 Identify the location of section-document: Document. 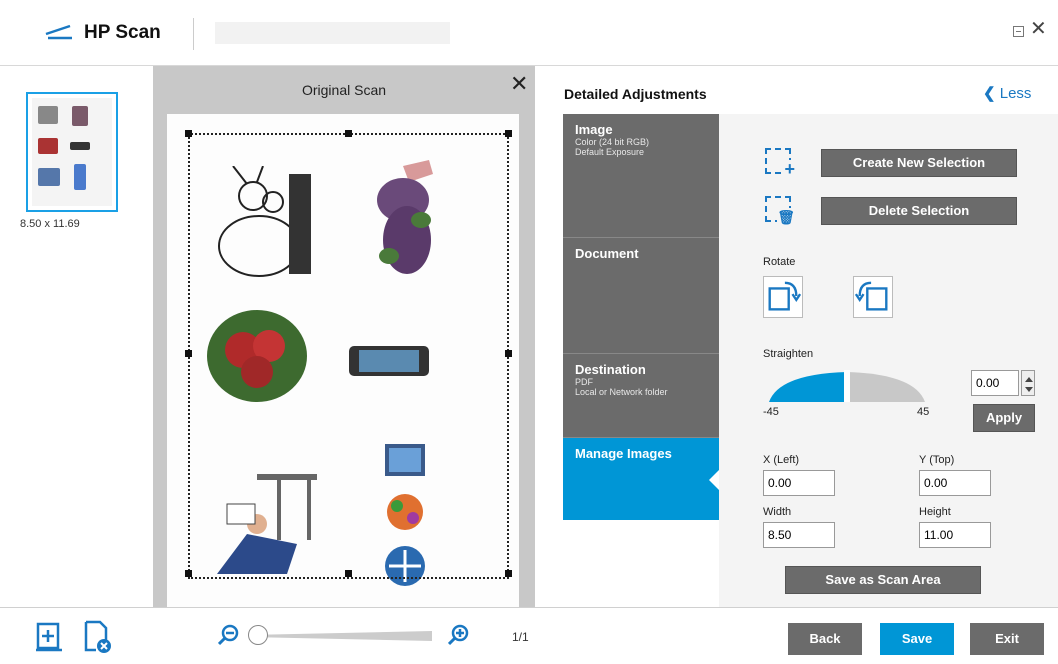
(641, 296).